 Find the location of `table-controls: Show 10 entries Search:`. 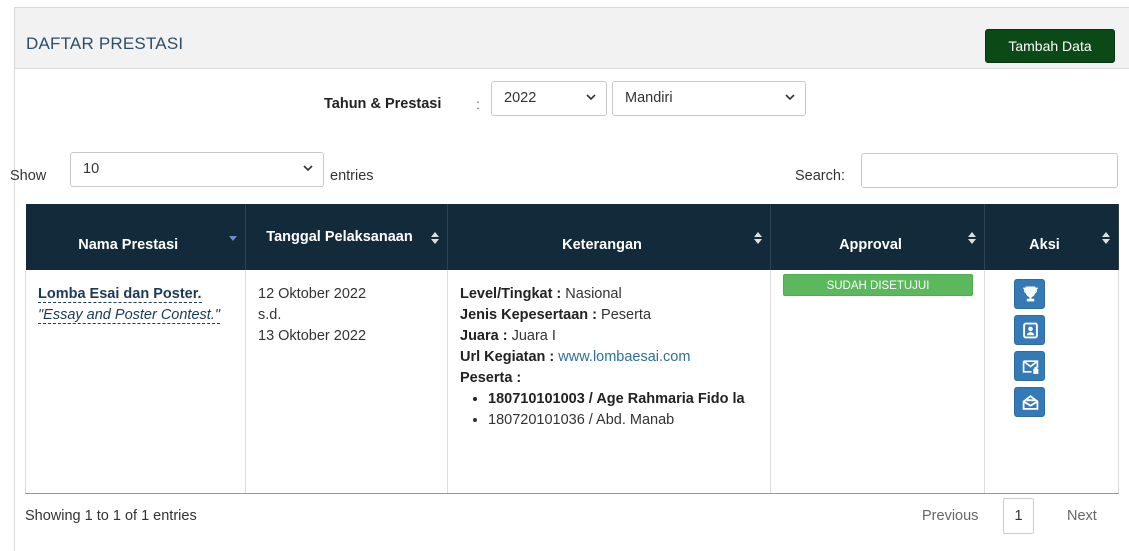

table-controls: Show 10 entries Search: is located at coordinates (564, 170).